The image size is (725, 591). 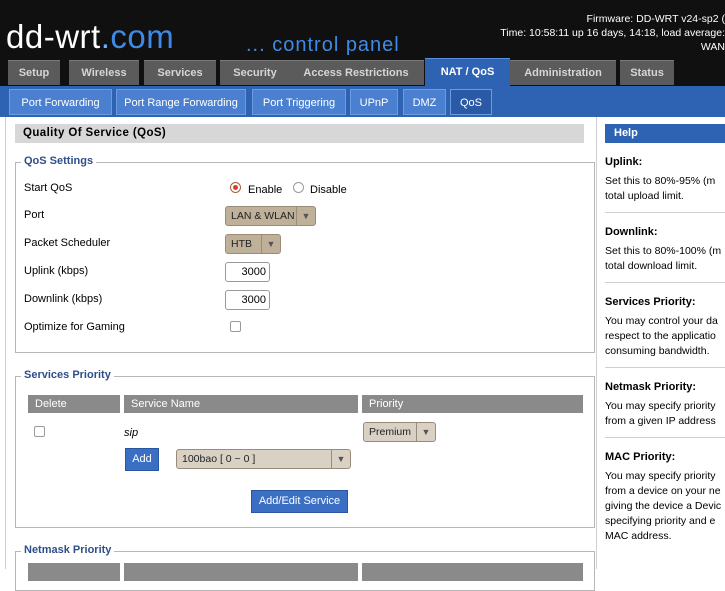 What do you see at coordinates (34, 72) in the screenshot?
I see `tab-setup: Setup` at bounding box center [34, 72].